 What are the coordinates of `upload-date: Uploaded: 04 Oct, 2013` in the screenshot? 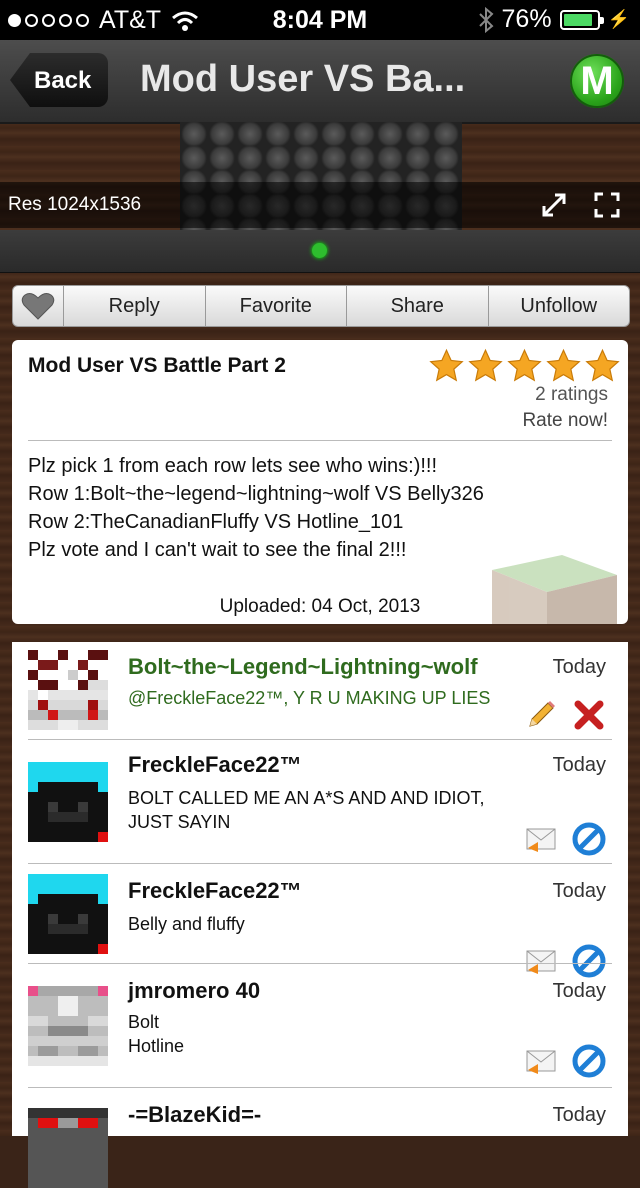 It's located at (320, 606).